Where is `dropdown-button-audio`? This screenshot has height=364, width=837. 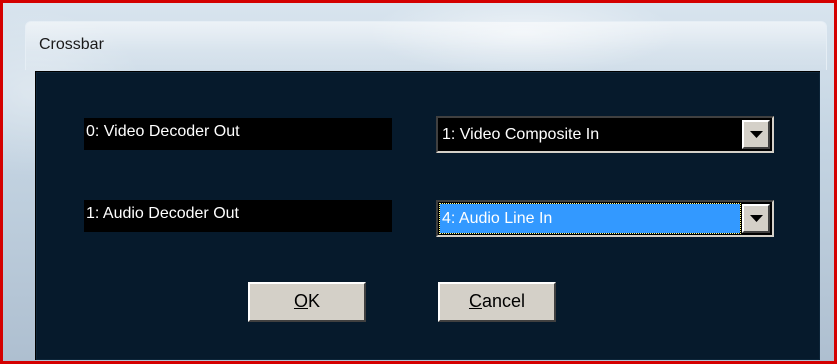
dropdown-button-audio is located at coordinates (756, 218).